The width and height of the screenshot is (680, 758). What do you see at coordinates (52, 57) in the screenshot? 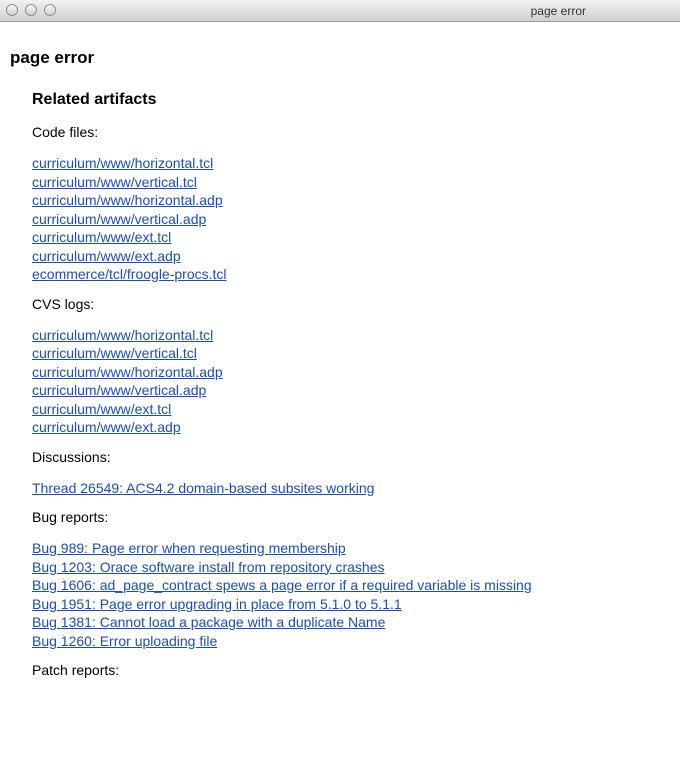
I see `page-title: page error` at bounding box center [52, 57].